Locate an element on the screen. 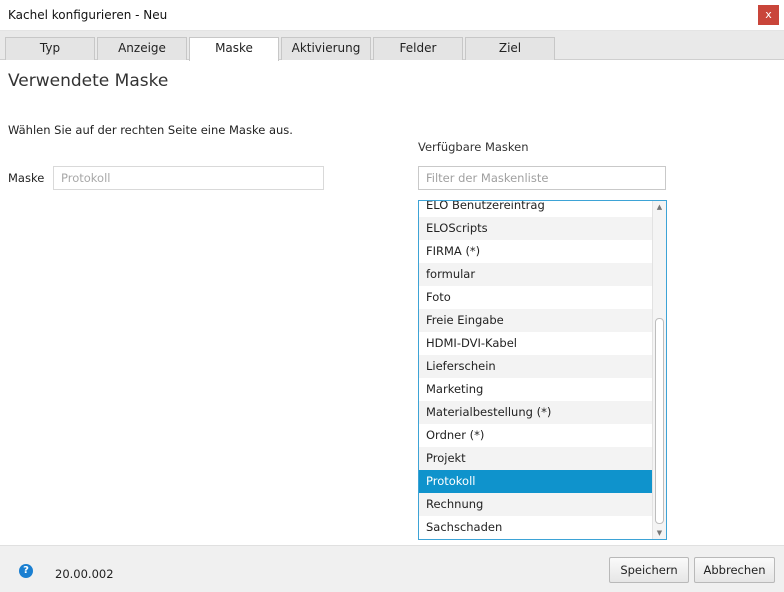  title-bar: Kachel konfigurieren - Neu x is located at coordinates (392, 15).